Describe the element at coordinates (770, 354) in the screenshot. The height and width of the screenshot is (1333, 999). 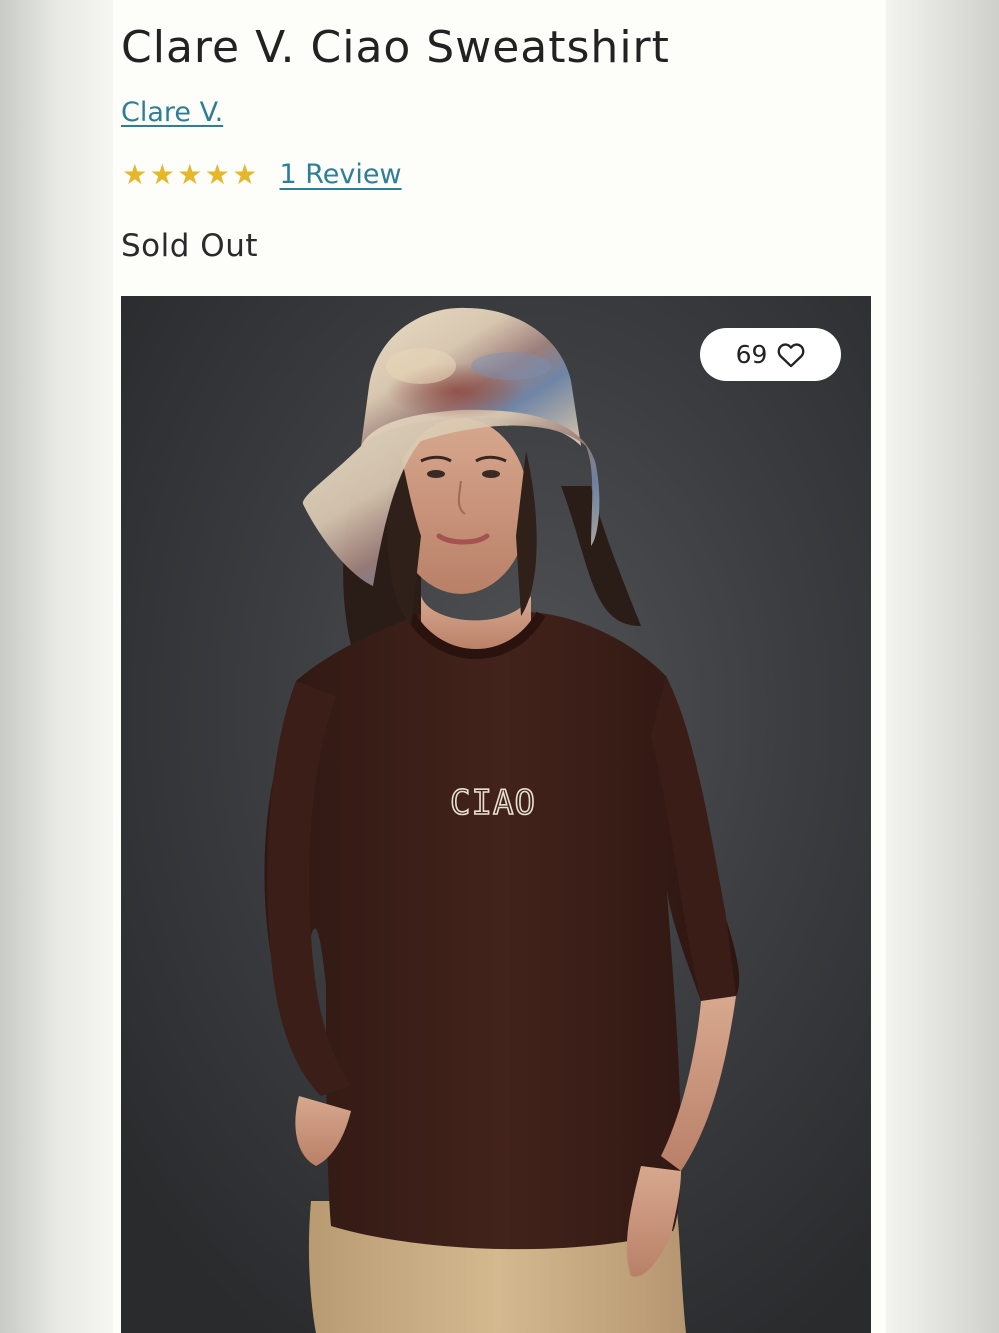
I see `favorite-button: 69` at that location.